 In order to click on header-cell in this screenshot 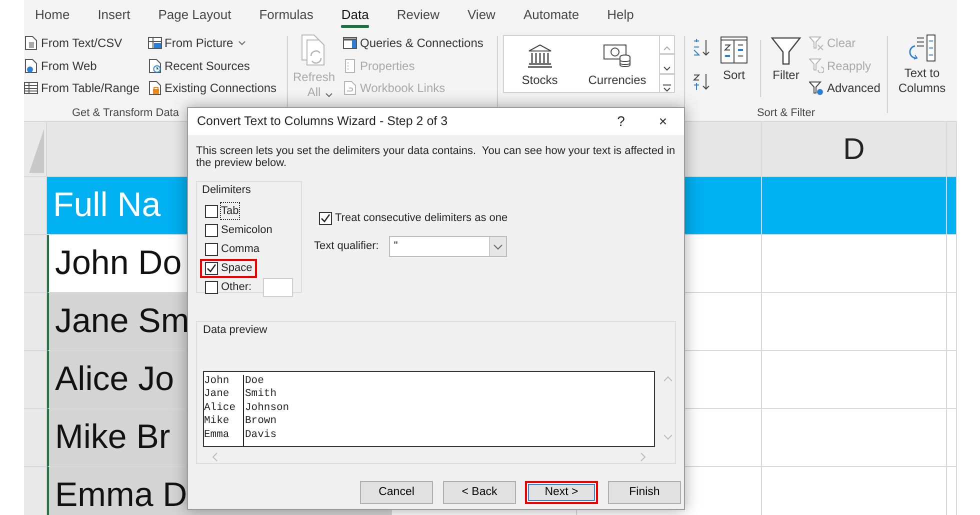, I will do `click(952, 206)`.